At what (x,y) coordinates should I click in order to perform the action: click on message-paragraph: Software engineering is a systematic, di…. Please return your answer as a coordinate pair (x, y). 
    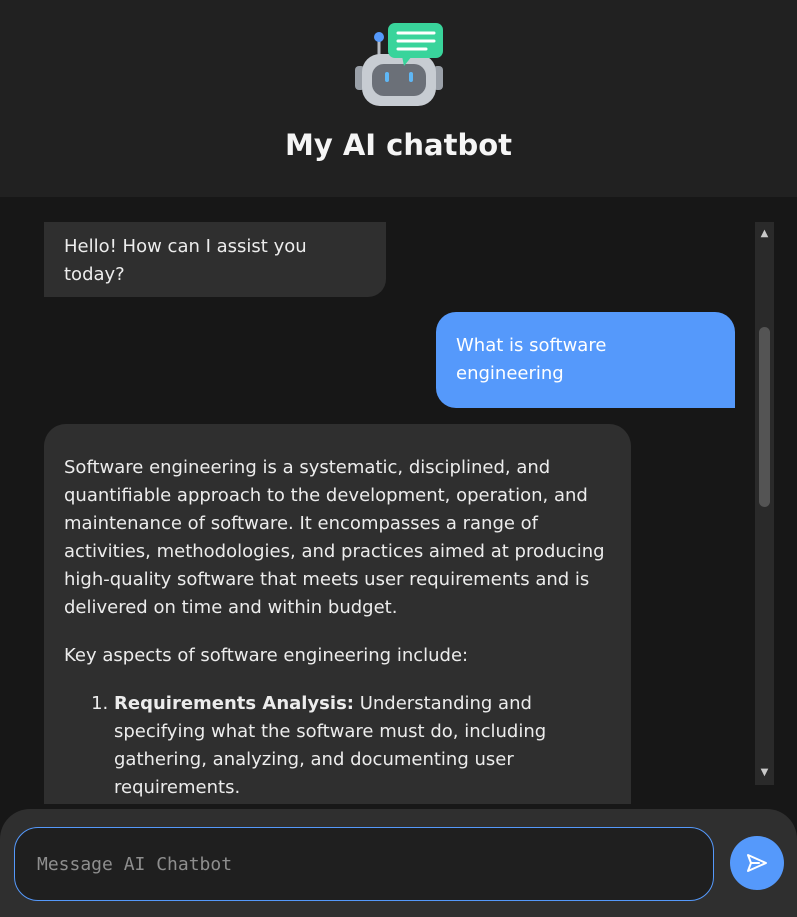
    Looking at the image, I should click on (334, 537).